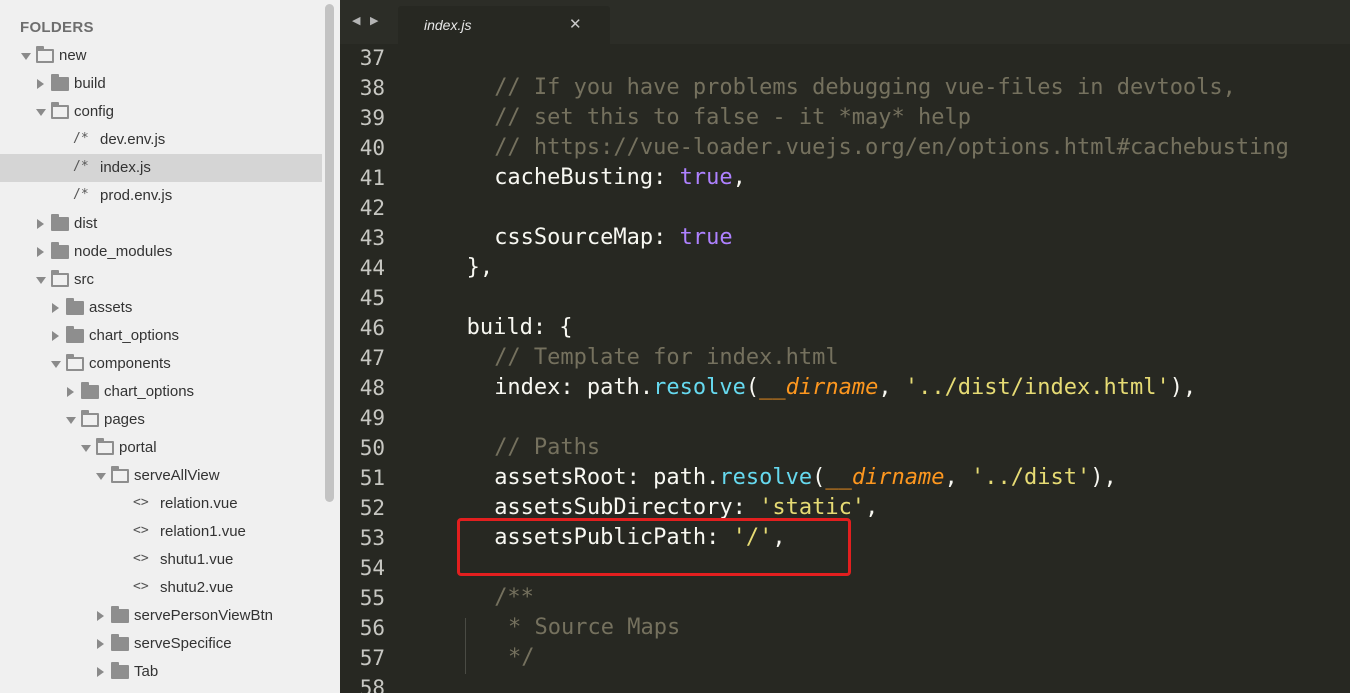  What do you see at coordinates (161, 252) in the screenshot?
I see `tree-folder-row: node_modules` at bounding box center [161, 252].